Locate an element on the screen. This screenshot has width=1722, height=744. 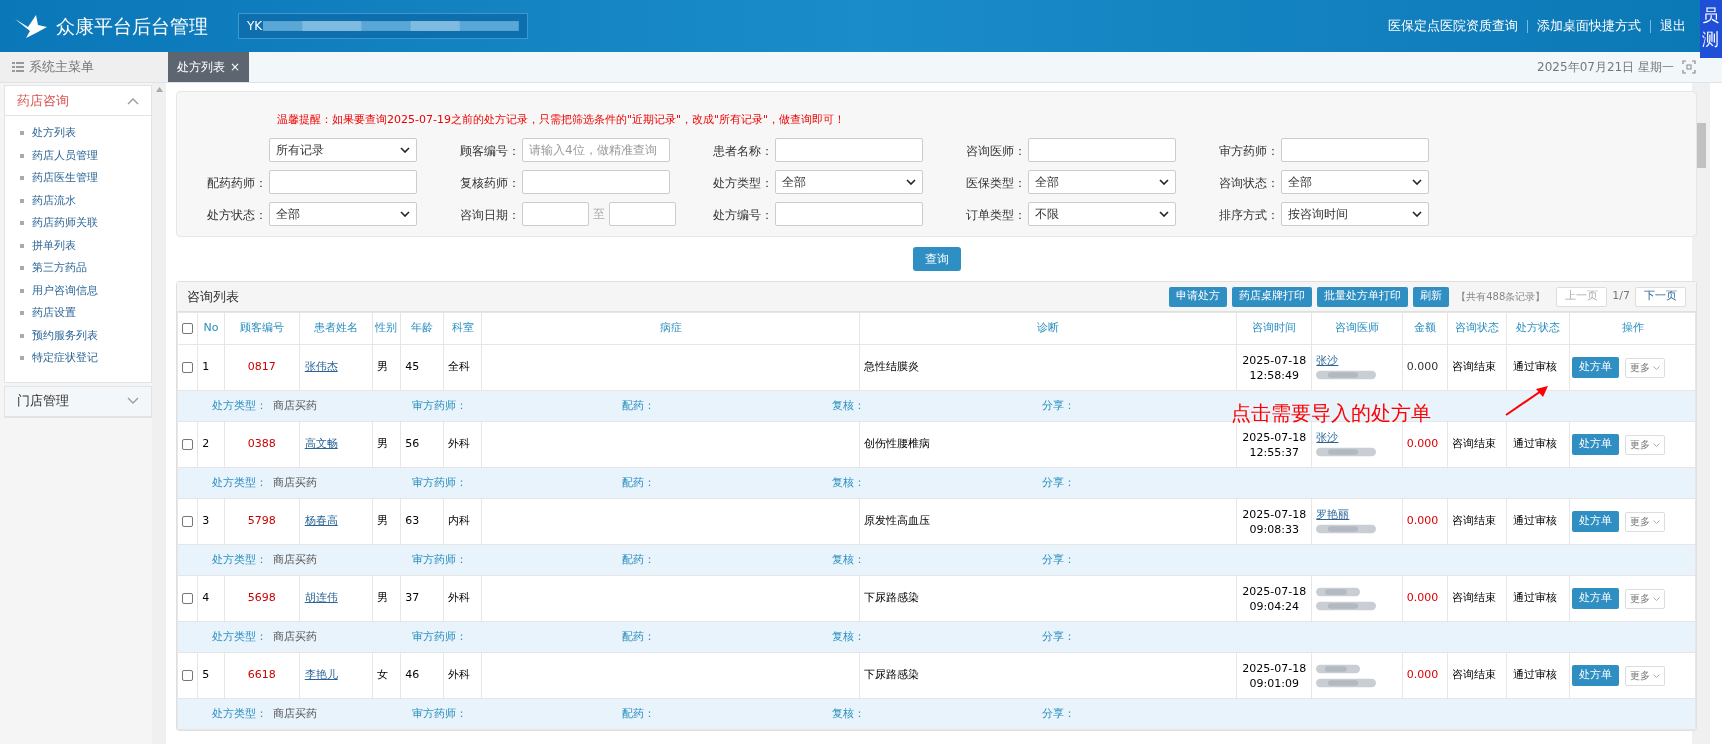
header-link: 医保定点医院资质查询 is located at coordinates (1453, 26).